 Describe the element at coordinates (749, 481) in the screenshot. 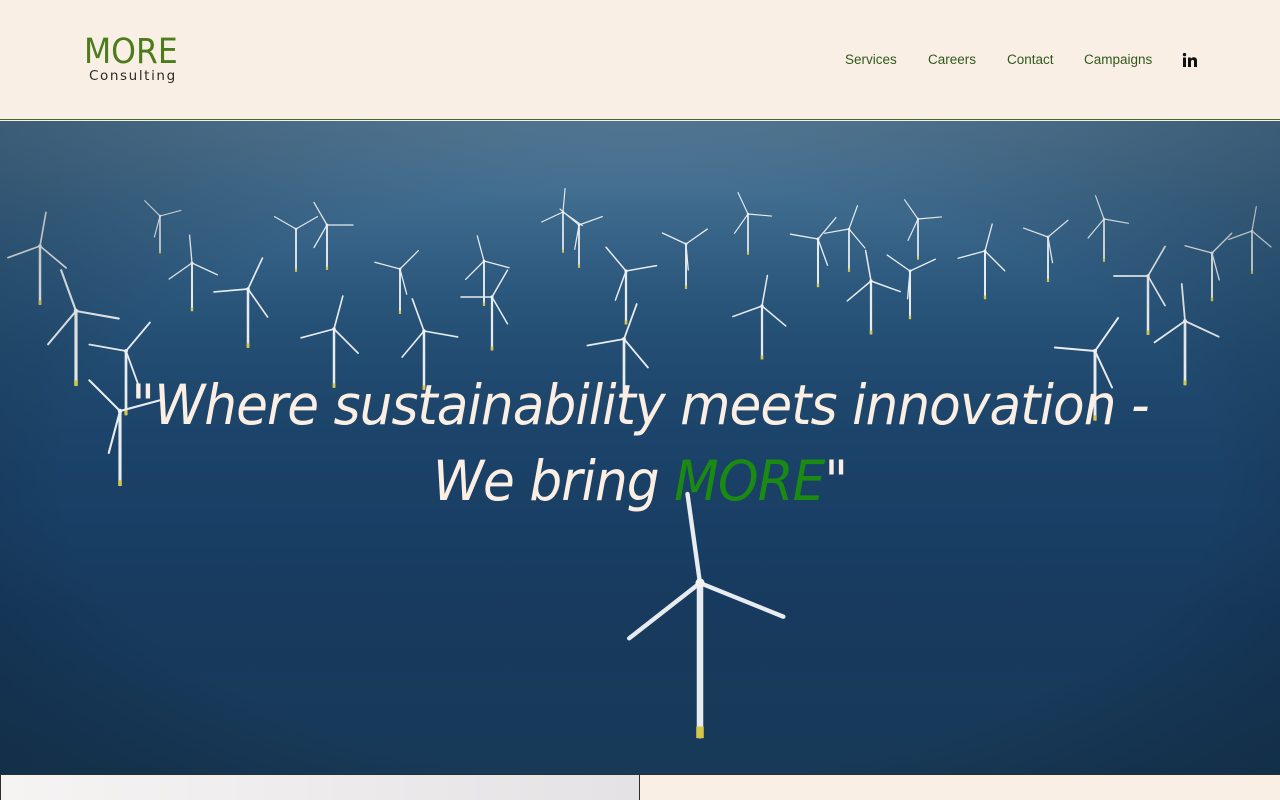

I see `quote-accent-more: MORE` at that location.